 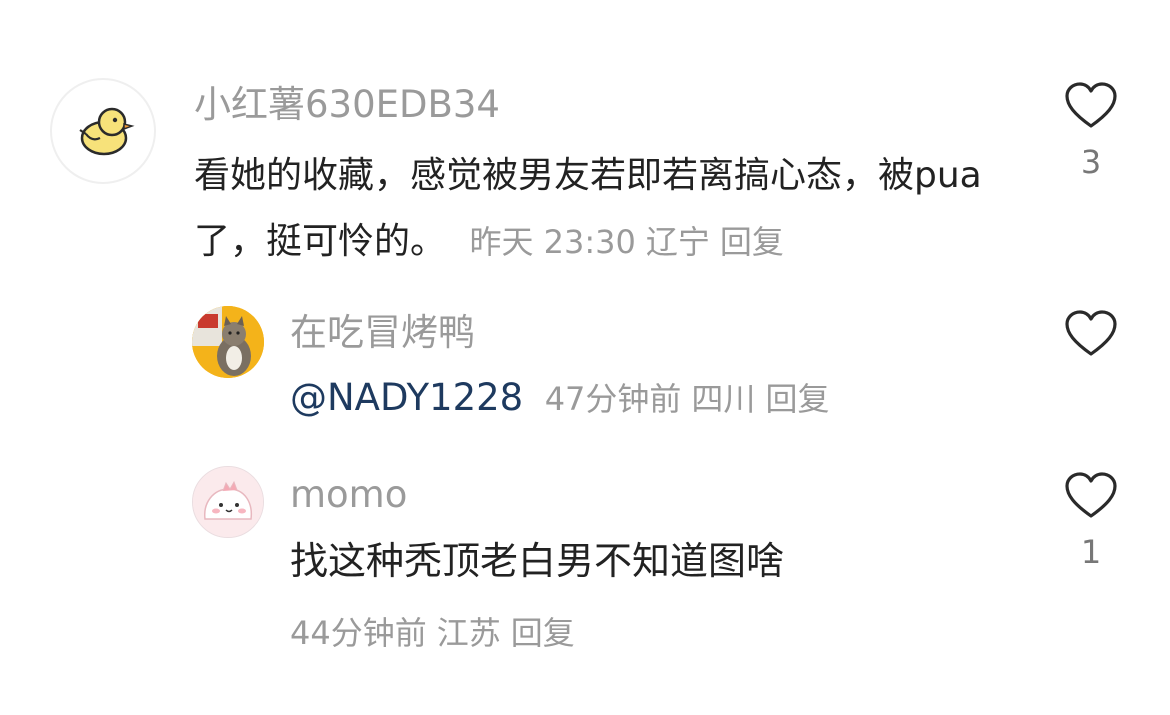 I want to click on comment-location: 四川, so click(x=723, y=399).